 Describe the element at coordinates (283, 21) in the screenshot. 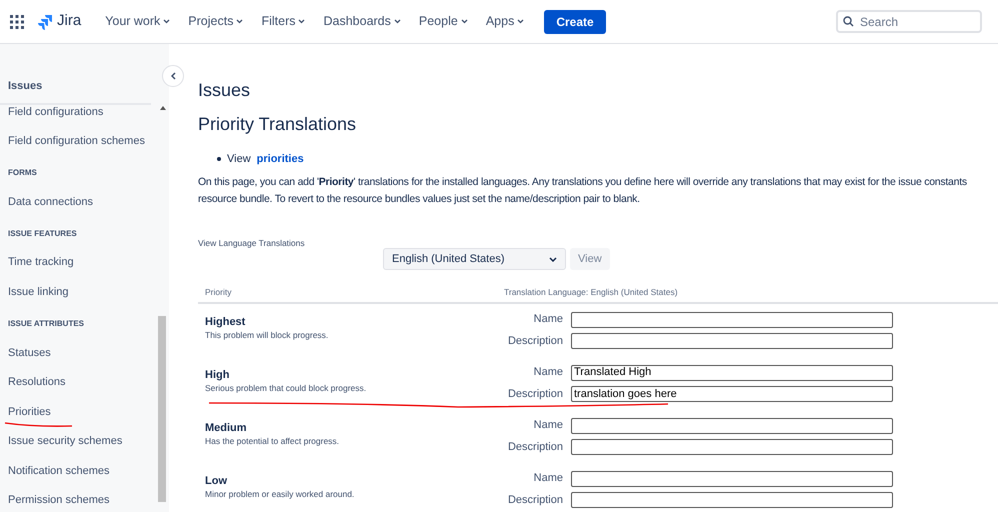

I see `nav-menu: Filters` at that location.